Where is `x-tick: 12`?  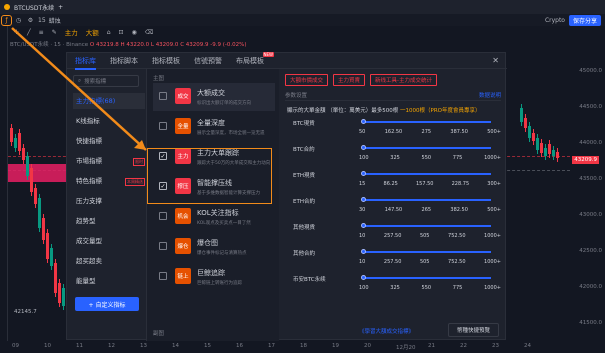
x-tick: 12 is located at coordinates (111, 346).